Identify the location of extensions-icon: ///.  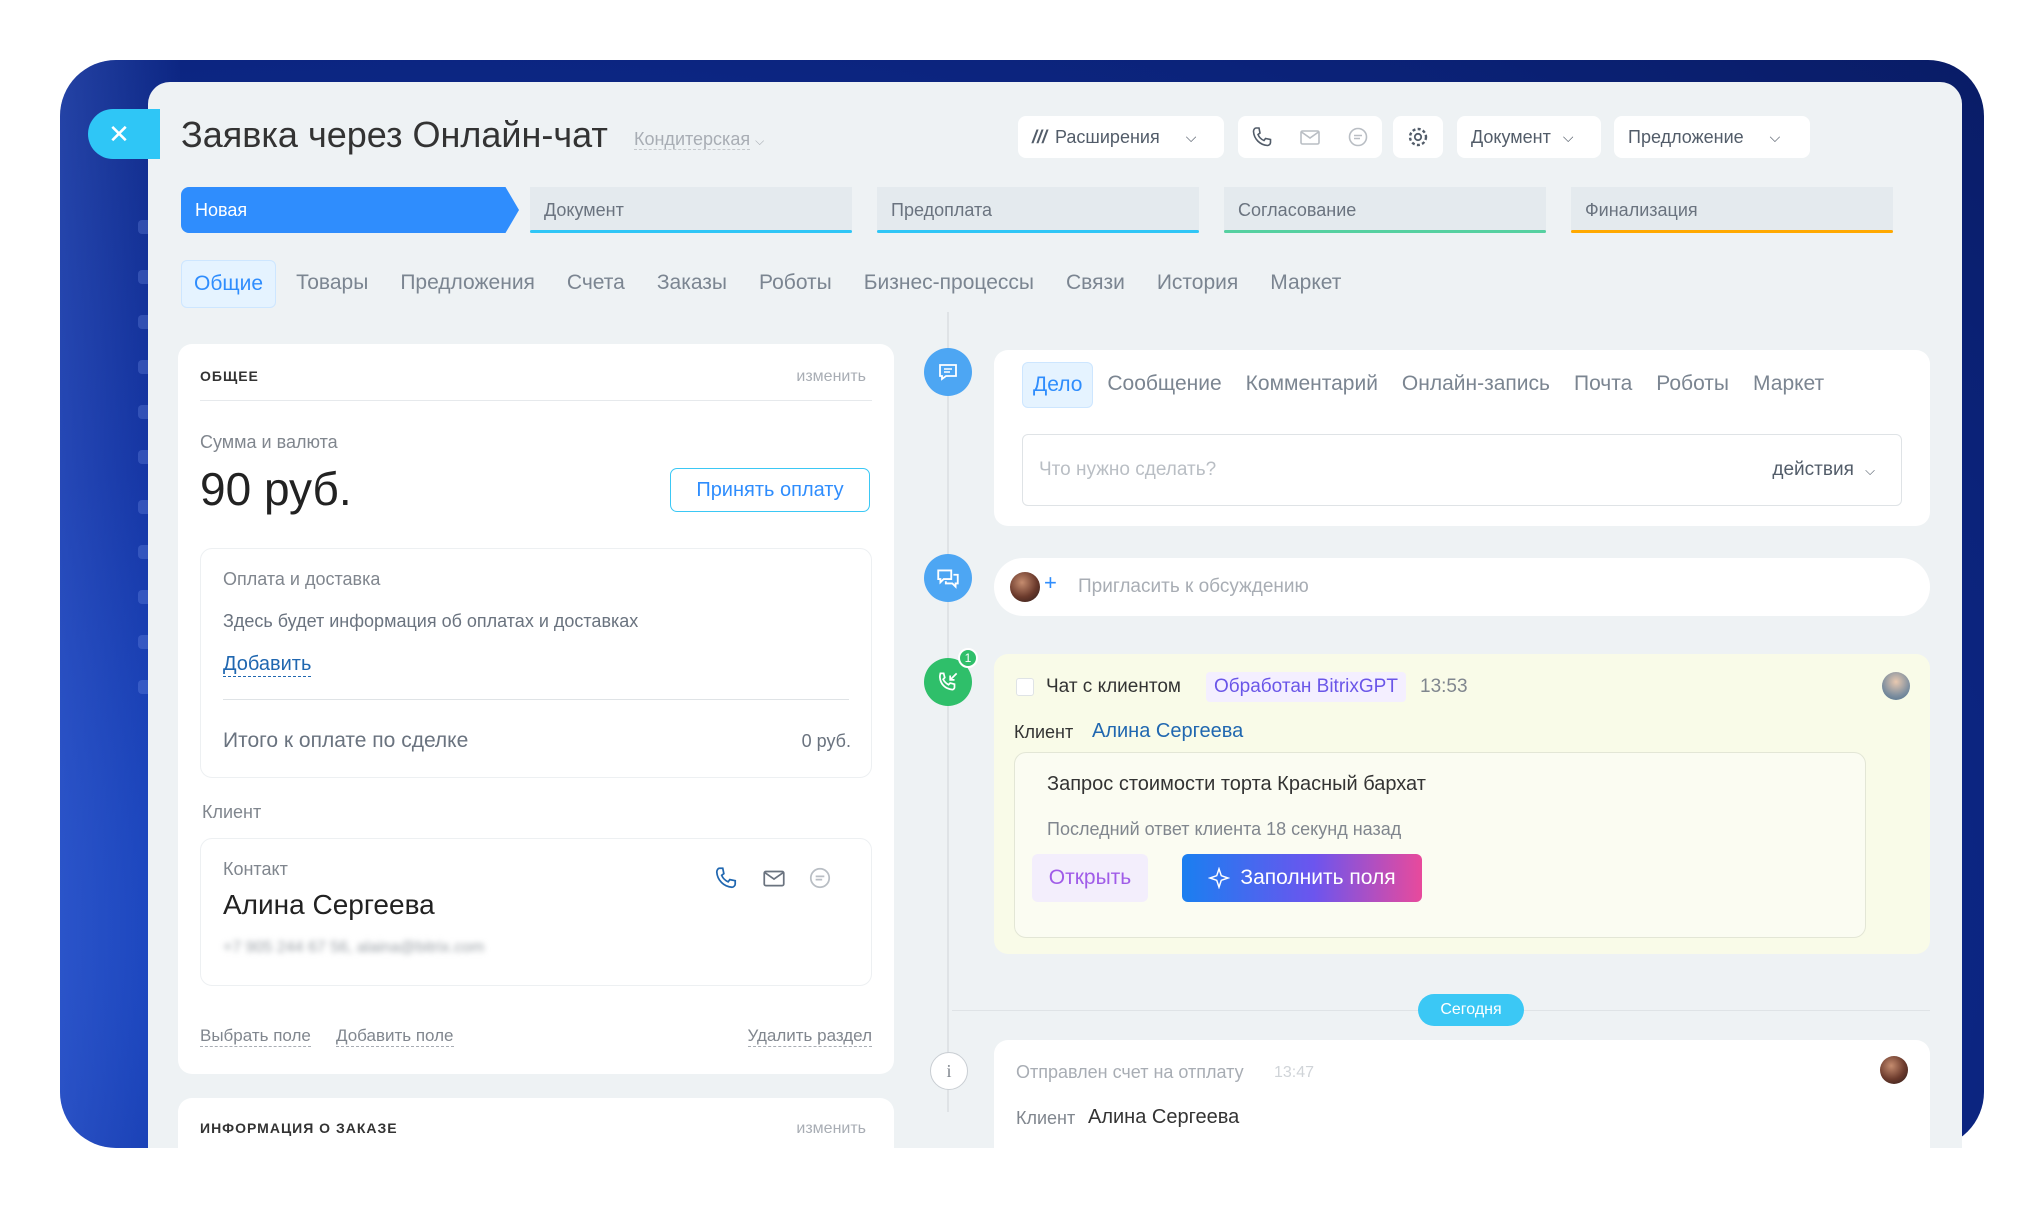
(1040, 136).